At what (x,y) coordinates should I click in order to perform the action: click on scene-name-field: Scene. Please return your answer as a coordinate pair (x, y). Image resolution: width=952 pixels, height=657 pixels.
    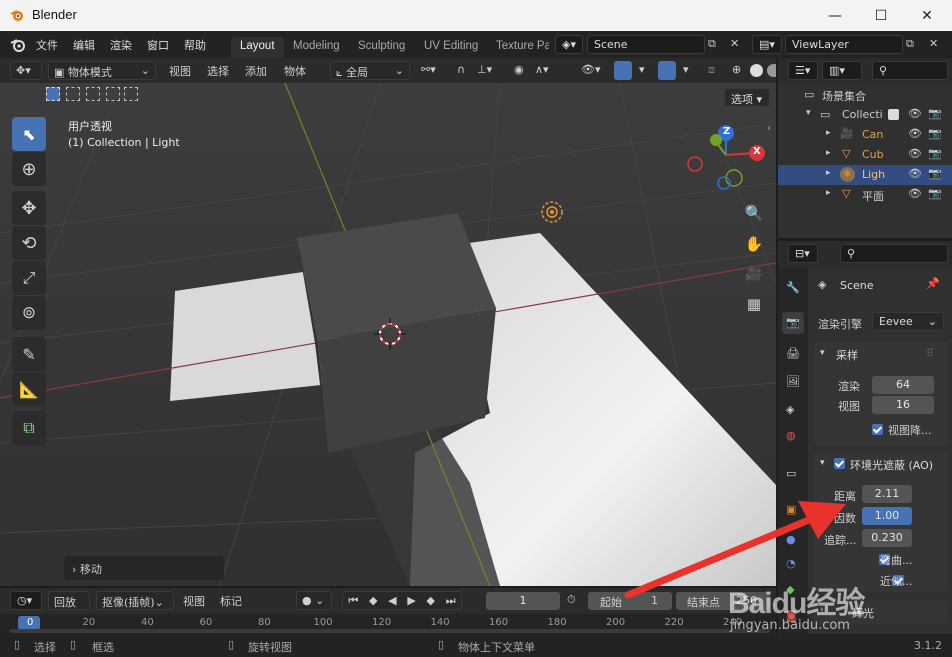
    Looking at the image, I should click on (646, 44).